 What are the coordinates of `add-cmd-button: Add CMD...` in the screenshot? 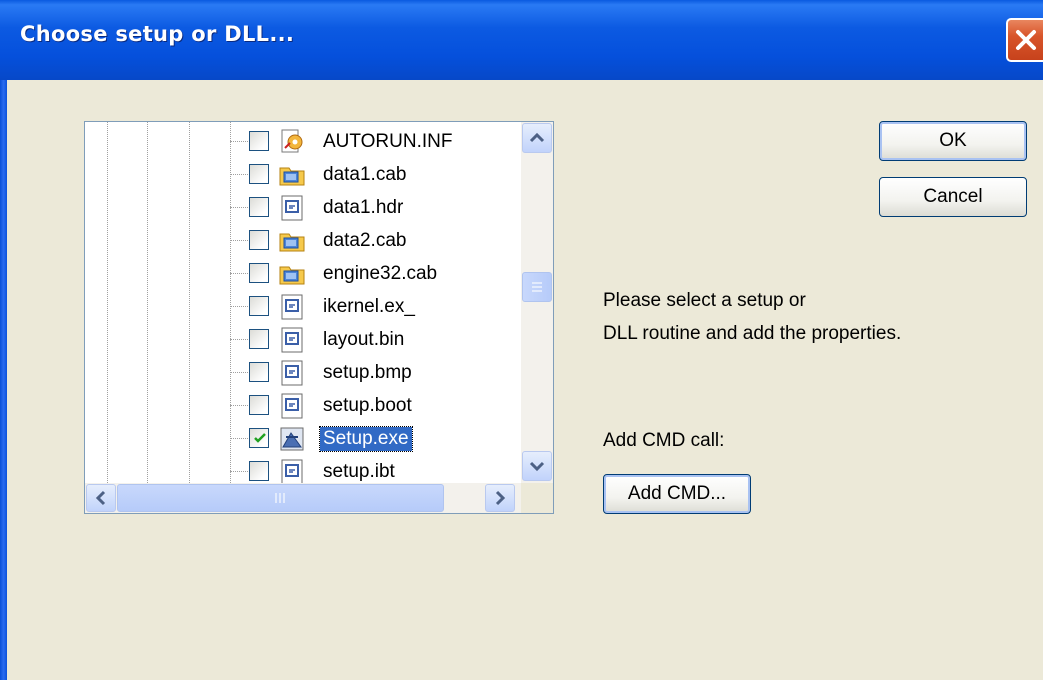 It's located at (677, 494).